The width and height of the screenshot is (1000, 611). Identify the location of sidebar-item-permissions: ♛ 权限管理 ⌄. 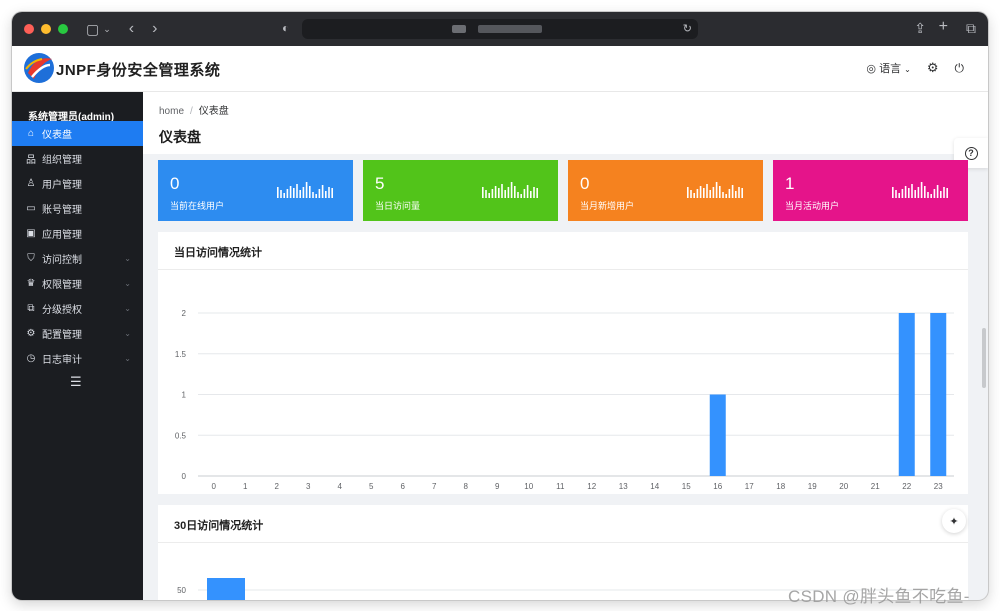
(77, 283).